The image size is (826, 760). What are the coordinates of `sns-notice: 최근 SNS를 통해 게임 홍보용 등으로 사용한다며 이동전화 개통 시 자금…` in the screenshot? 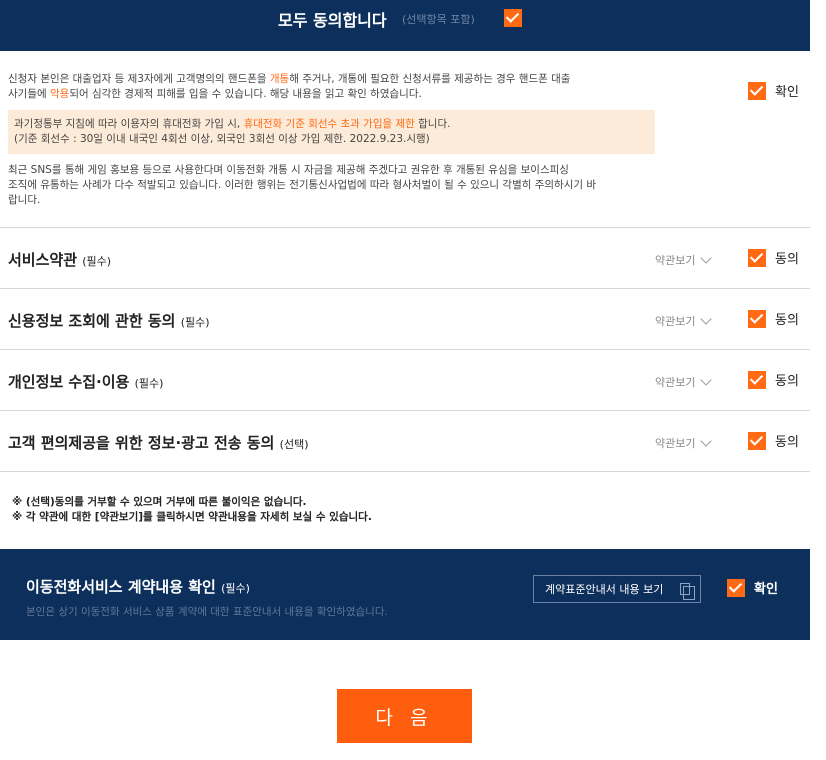 It's located at (333, 185).